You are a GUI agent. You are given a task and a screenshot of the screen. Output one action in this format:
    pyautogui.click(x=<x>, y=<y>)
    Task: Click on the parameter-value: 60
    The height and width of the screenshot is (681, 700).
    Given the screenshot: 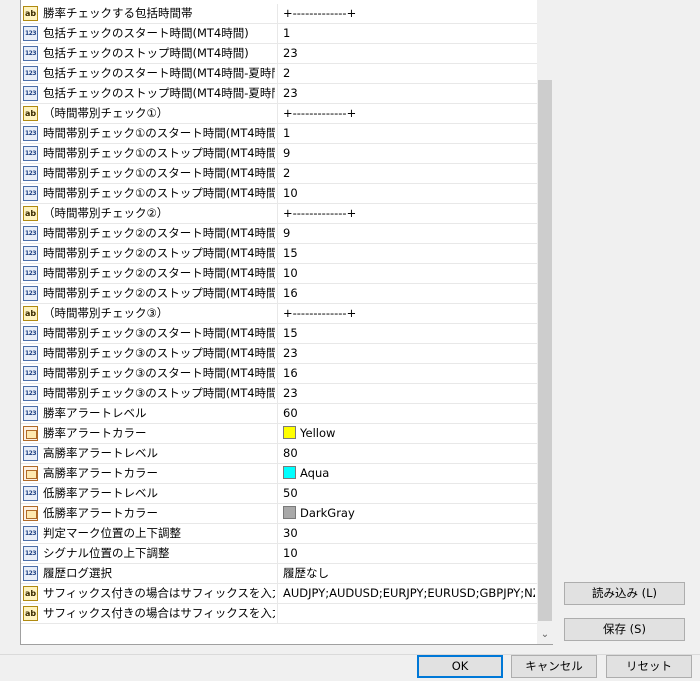 What is the action you would take?
    pyautogui.click(x=409, y=413)
    